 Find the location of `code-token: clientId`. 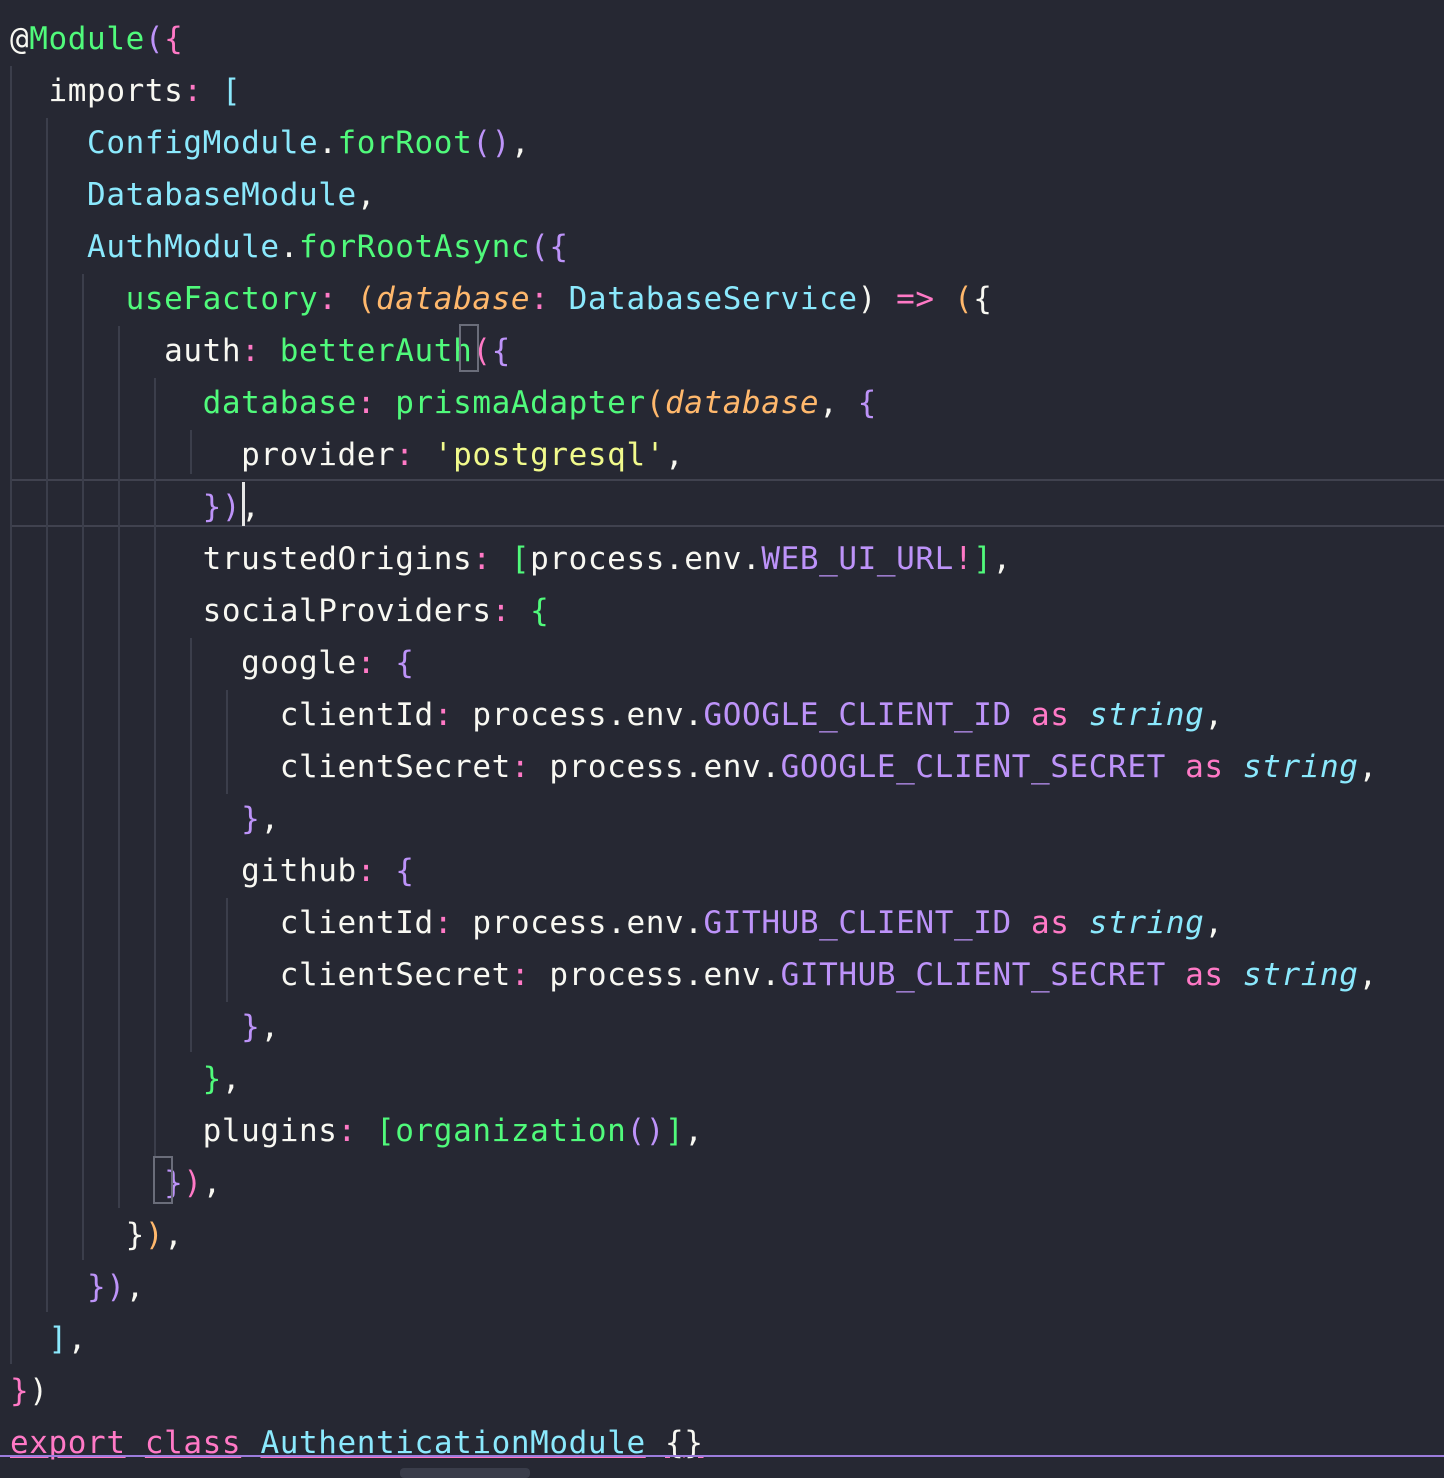

code-token: clientId is located at coordinates (222, 923).